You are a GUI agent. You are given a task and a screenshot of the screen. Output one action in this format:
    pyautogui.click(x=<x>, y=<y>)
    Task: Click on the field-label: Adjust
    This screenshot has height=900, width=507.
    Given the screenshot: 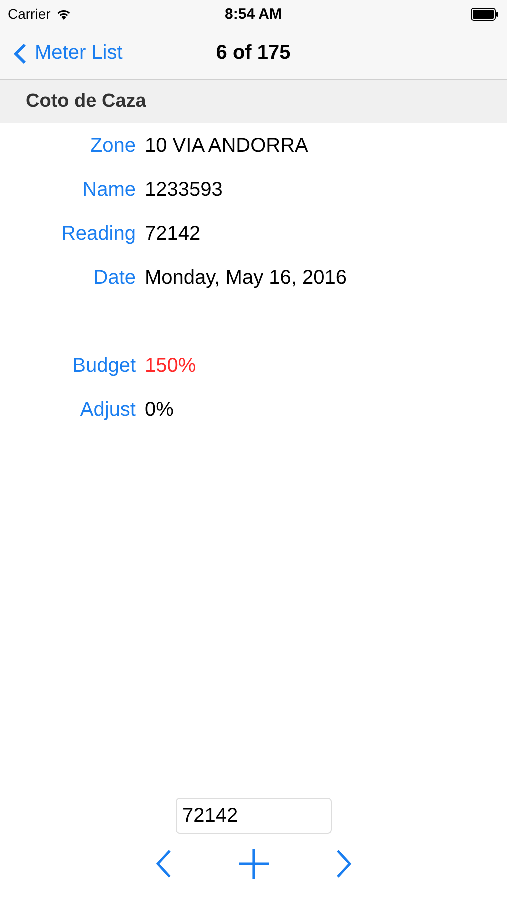 What is the action you would take?
    pyautogui.click(x=108, y=410)
    